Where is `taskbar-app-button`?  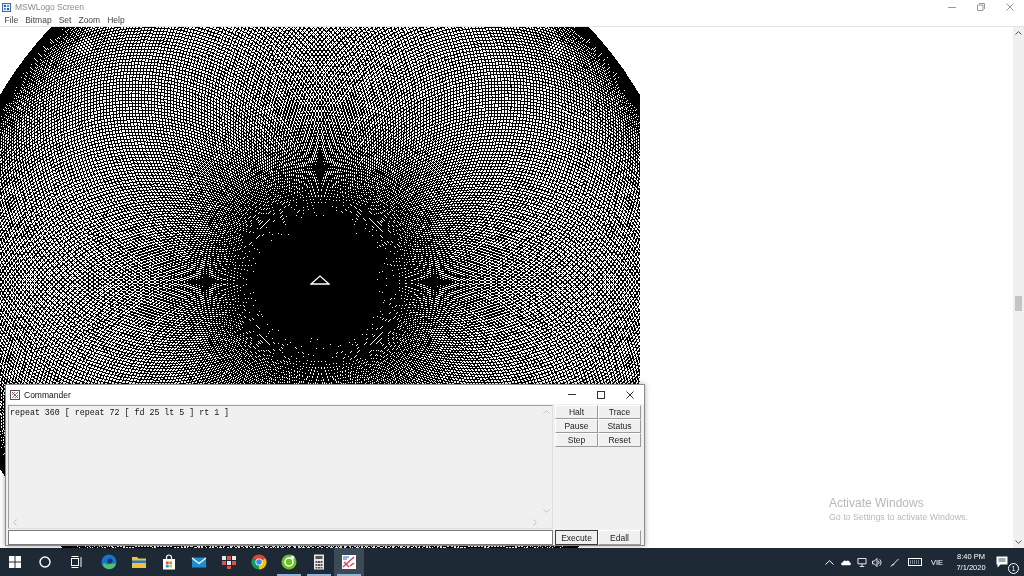
taskbar-app-button is located at coordinates (349, 562).